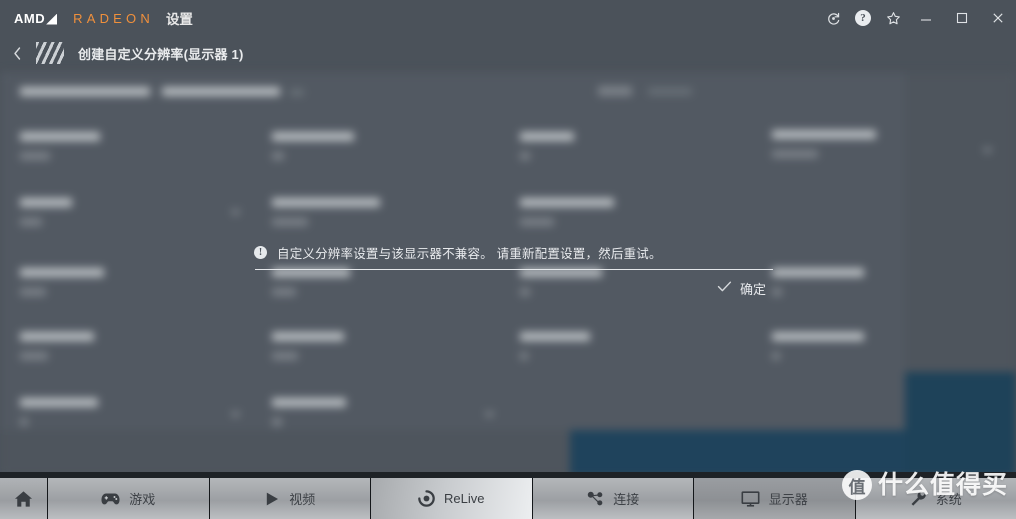 This screenshot has height=519, width=1016. What do you see at coordinates (113, 18) in the screenshot?
I see `radeon-wordmark: RADEON` at bounding box center [113, 18].